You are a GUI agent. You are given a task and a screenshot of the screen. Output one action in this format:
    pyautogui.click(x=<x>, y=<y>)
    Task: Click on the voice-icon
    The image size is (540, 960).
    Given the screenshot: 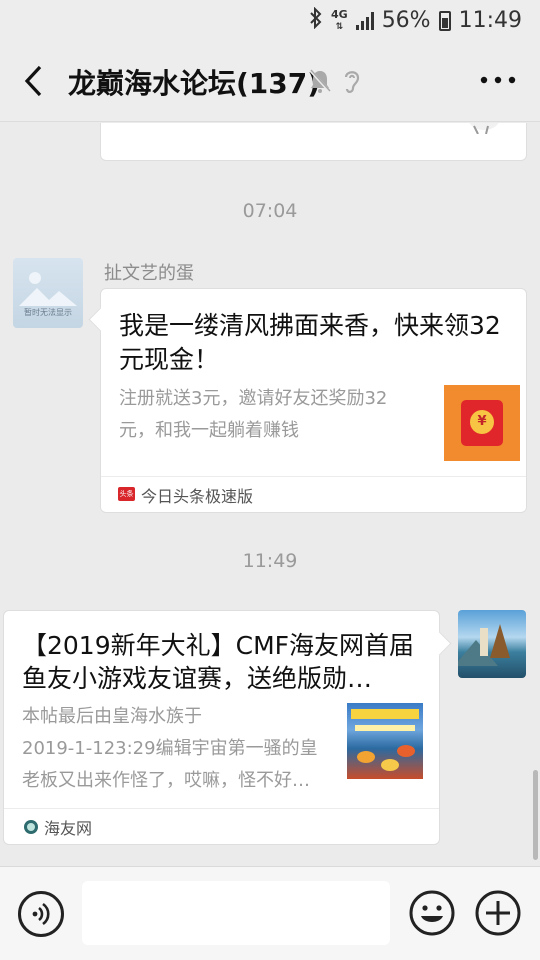 What is the action you would take?
    pyautogui.click(x=41, y=914)
    